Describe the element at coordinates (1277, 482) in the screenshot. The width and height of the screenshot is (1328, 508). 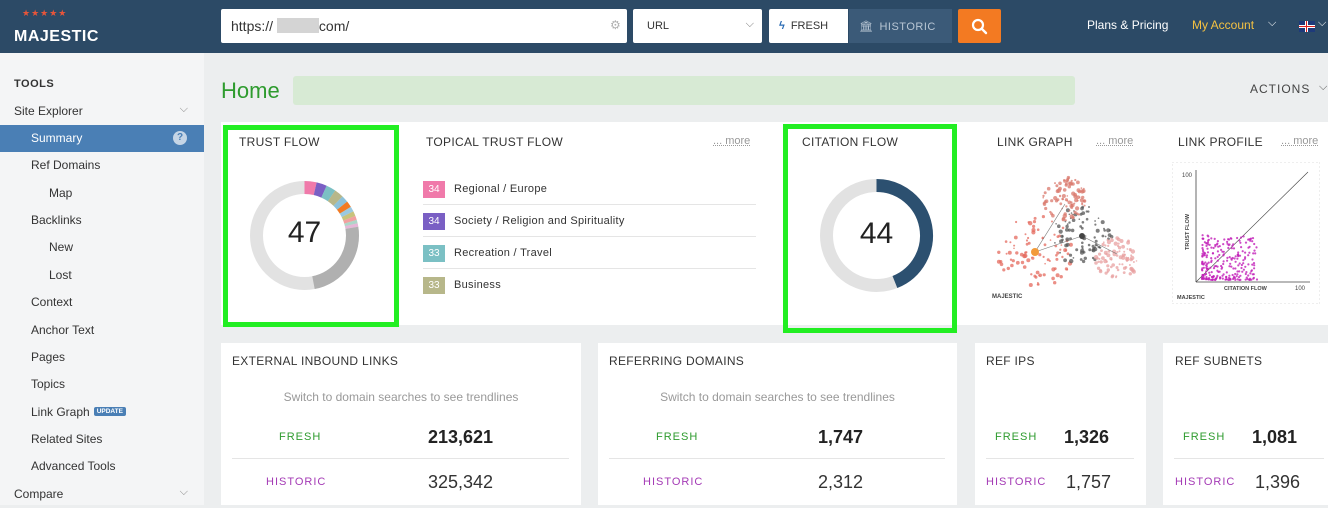
I see `historic-value: 1,396` at that location.